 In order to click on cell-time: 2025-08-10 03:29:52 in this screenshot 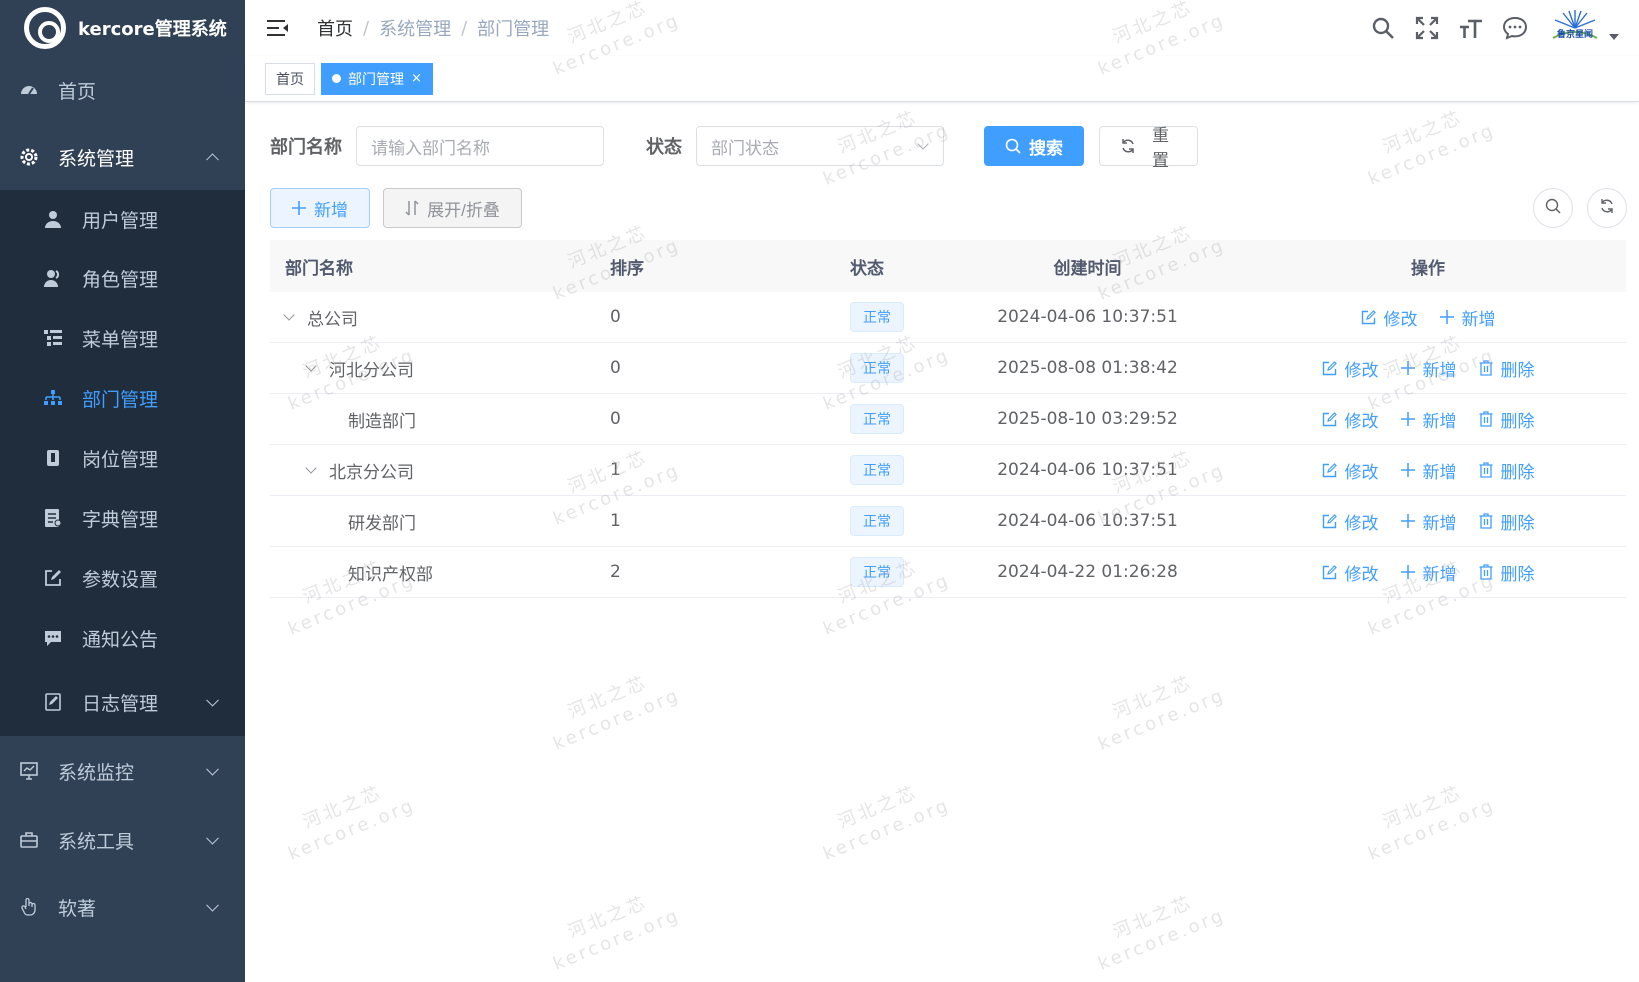, I will do `click(1087, 419)`.